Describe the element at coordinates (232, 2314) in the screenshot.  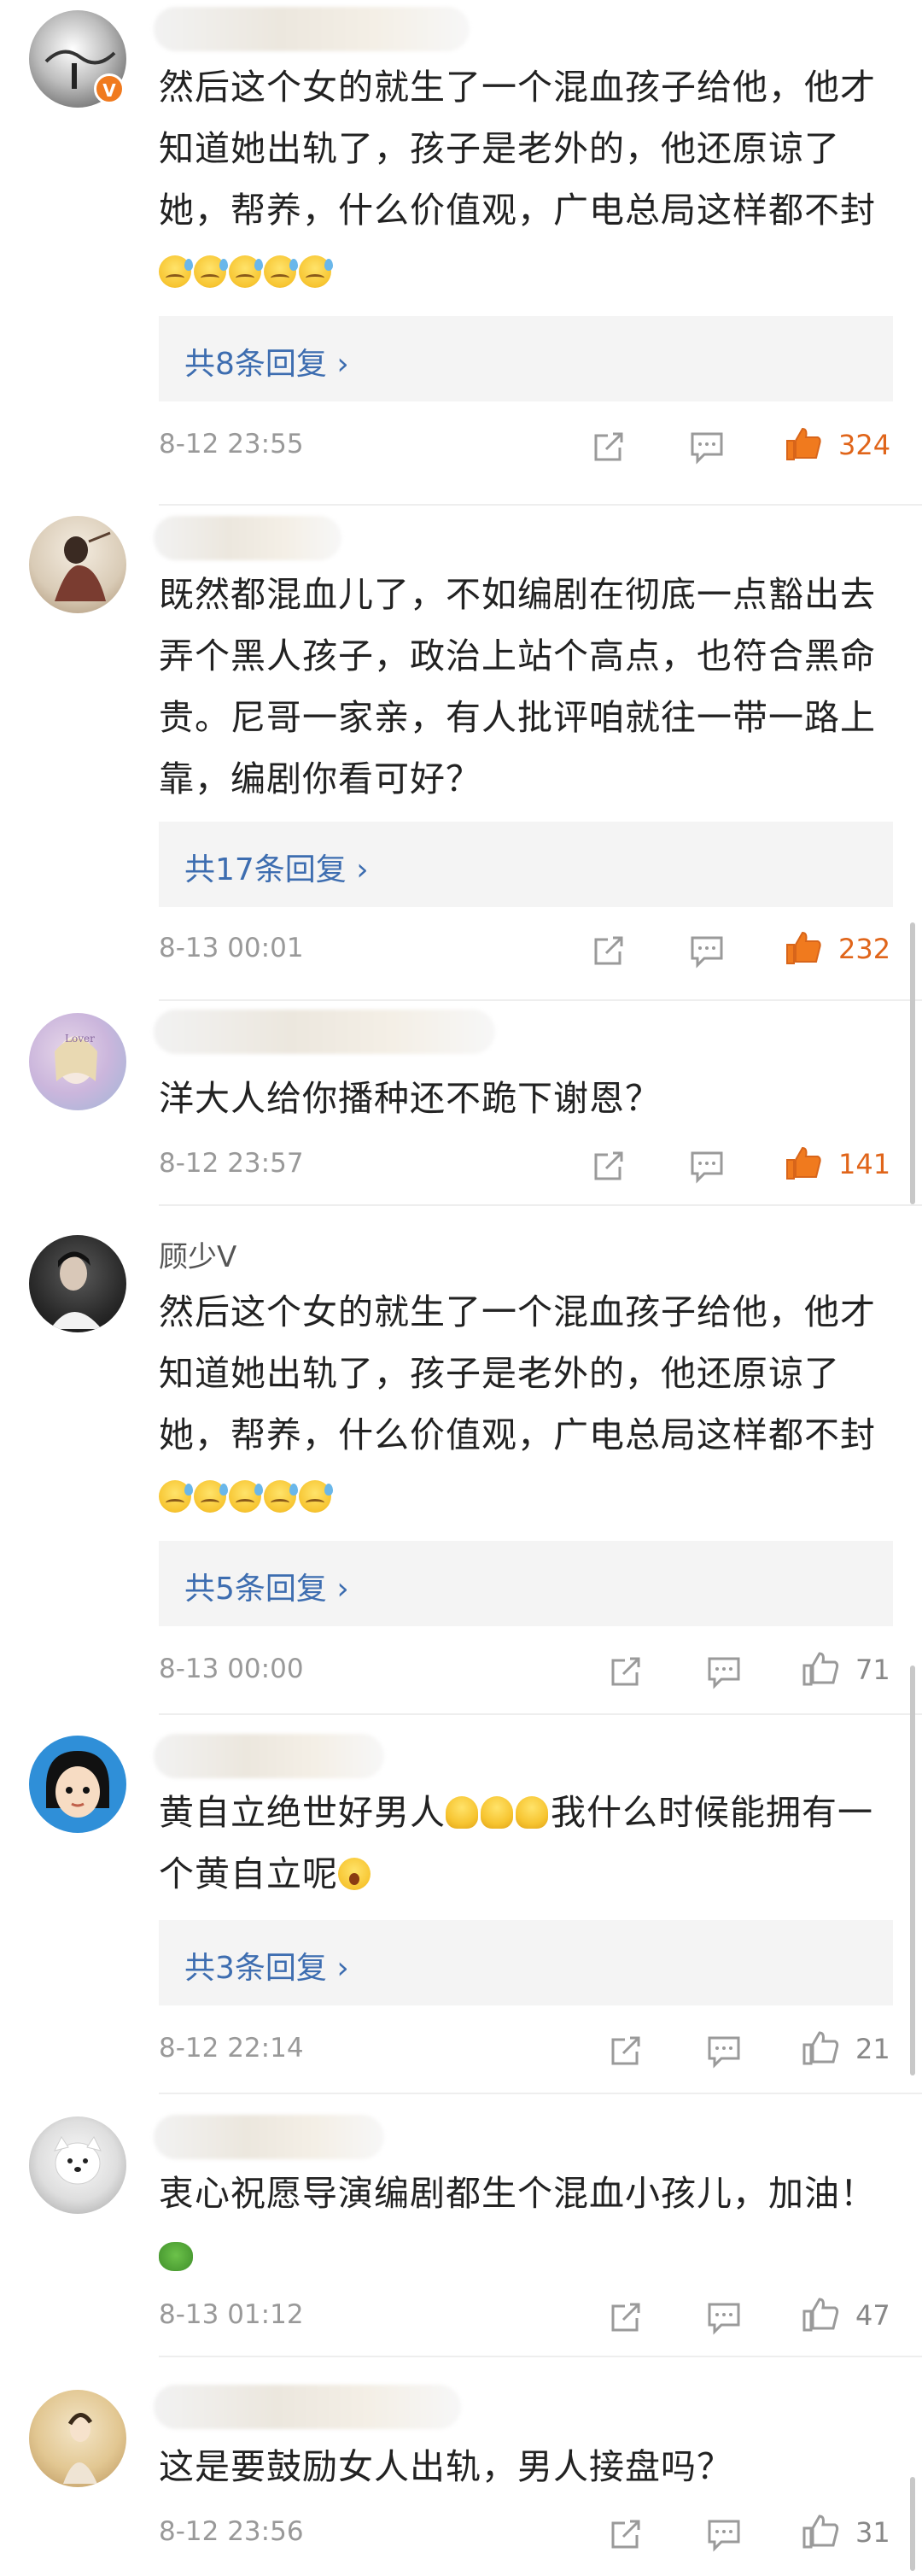
I see `comment-date: 8-13 01:12` at that location.